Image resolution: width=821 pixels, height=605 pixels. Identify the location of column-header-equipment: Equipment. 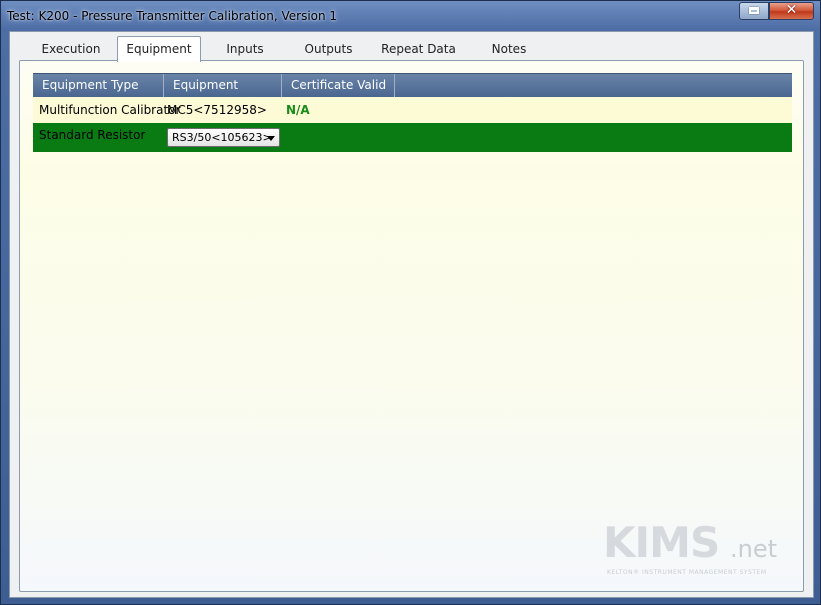
(223, 85).